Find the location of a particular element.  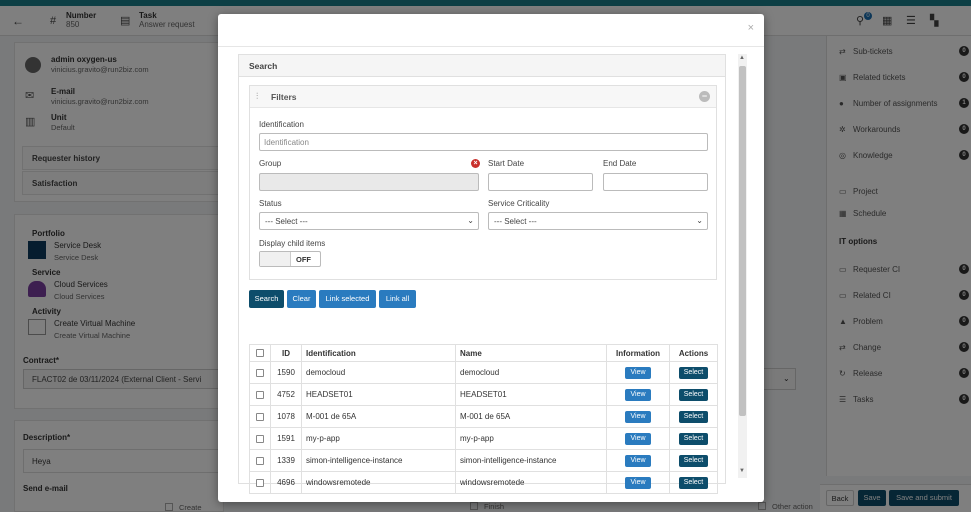

scroll-up-icon: ▲ is located at coordinates (742, 58).